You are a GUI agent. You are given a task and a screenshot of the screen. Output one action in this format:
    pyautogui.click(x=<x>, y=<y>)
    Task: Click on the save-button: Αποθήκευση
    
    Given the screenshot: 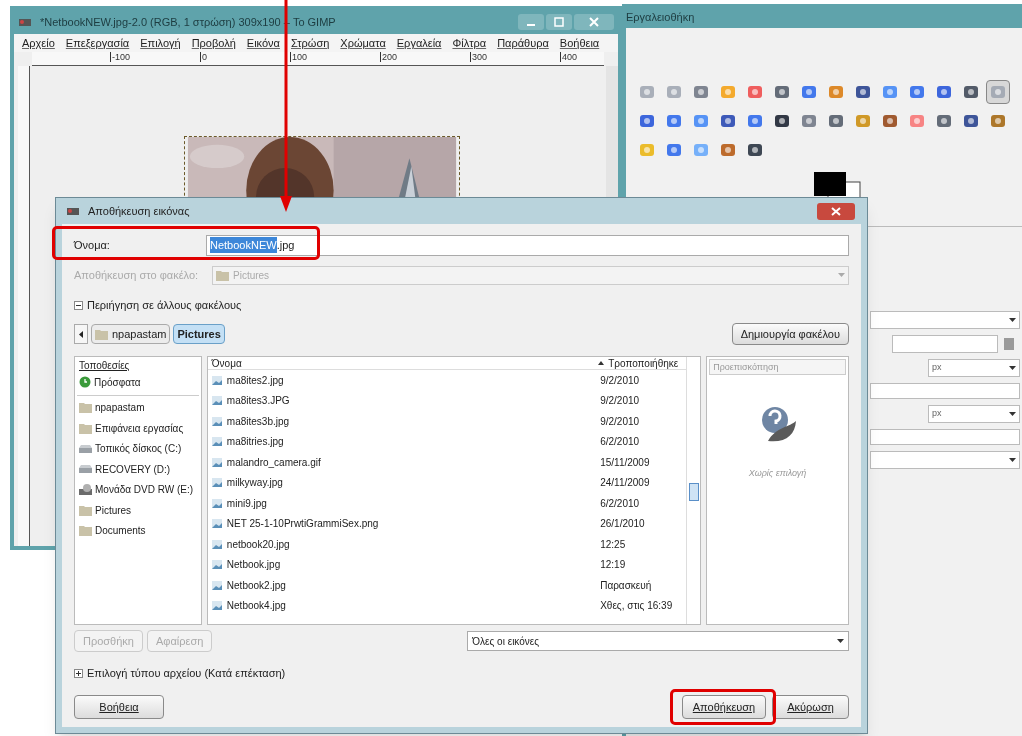 What is the action you would take?
    pyautogui.click(x=724, y=707)
    